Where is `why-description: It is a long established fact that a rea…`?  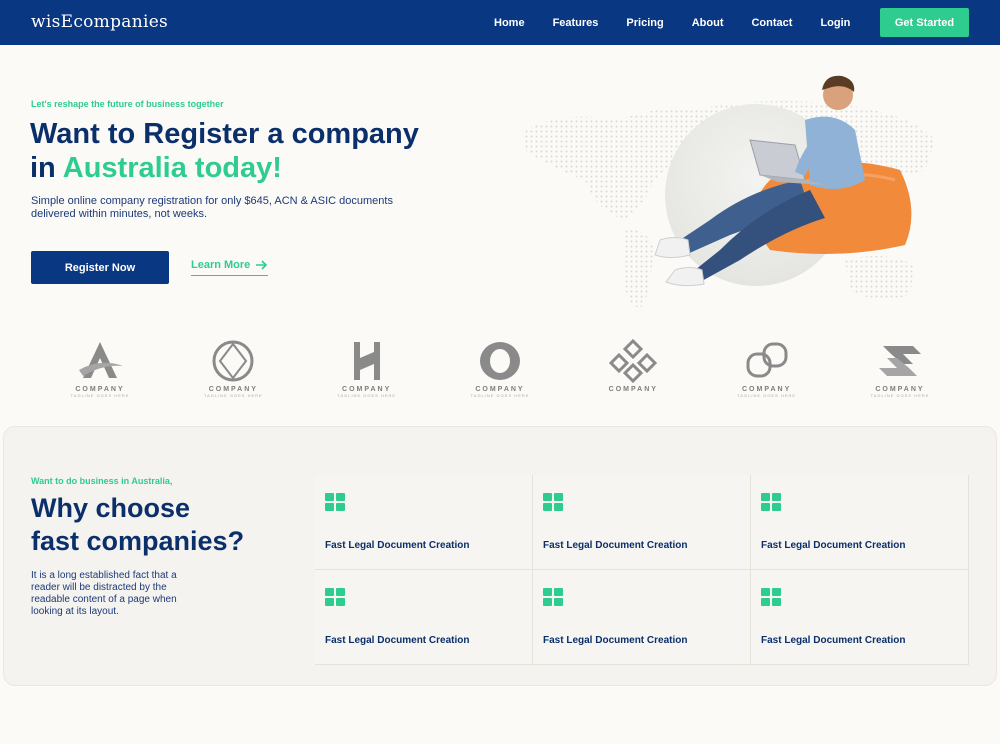 why-description: It is a long established fact that a rea… is located at coordinates (104, 593).